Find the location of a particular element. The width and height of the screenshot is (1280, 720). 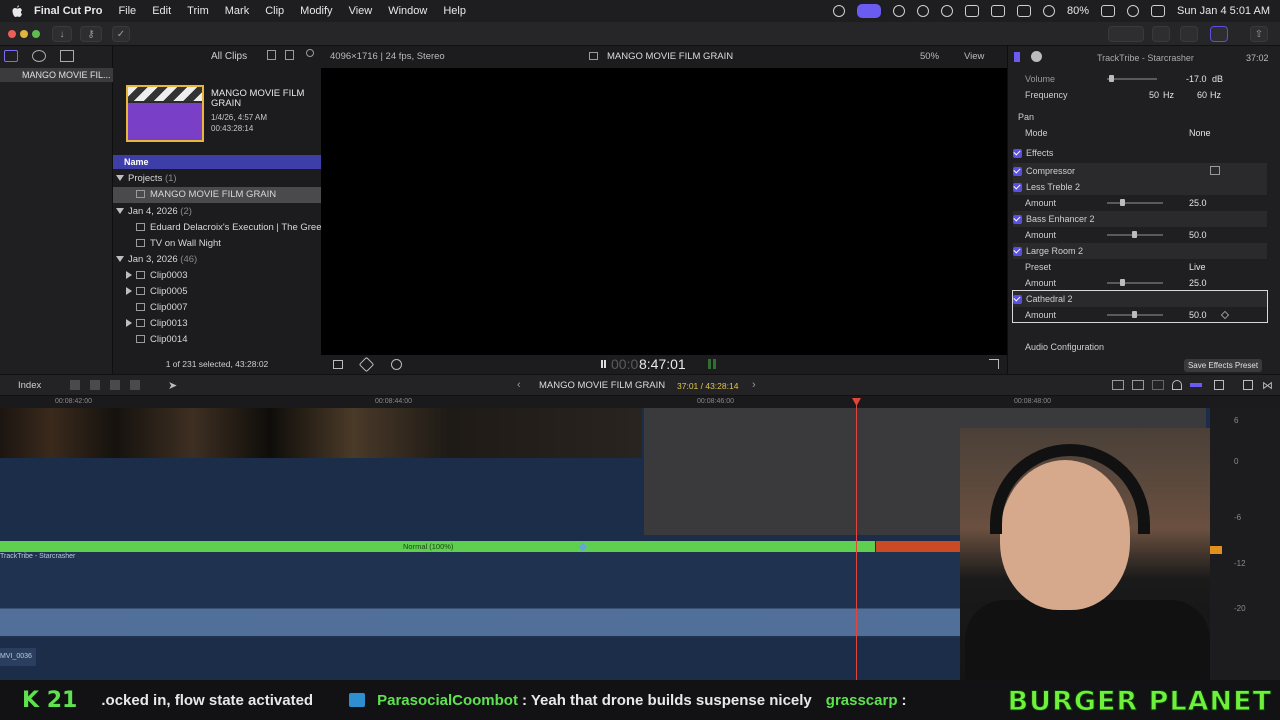

video-clip-filmstrip is located at coordinates (321, 433).